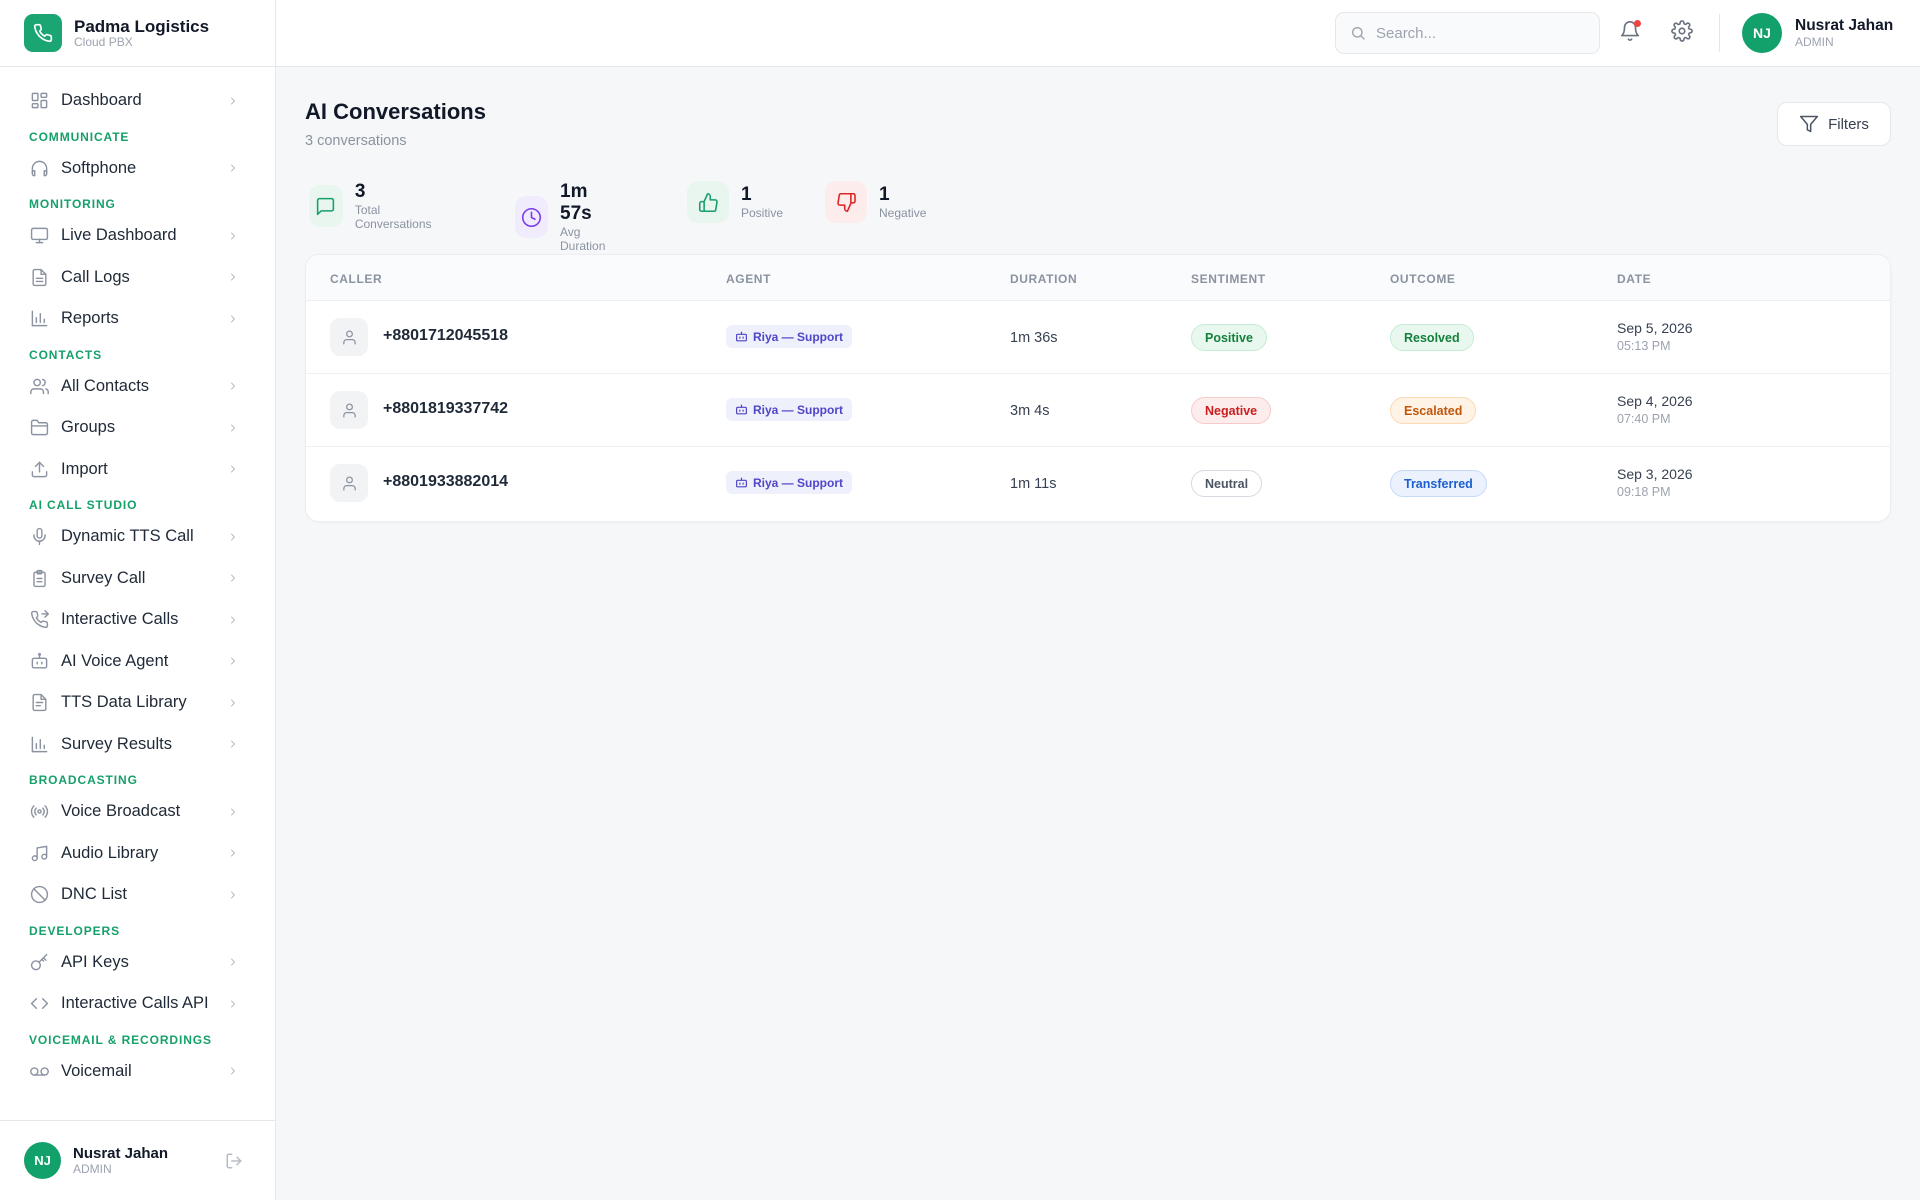 The height and width of the screenshot is (1200, 1920). I want to click on sidebar-item-label: All Contacts, so click(105, 385).